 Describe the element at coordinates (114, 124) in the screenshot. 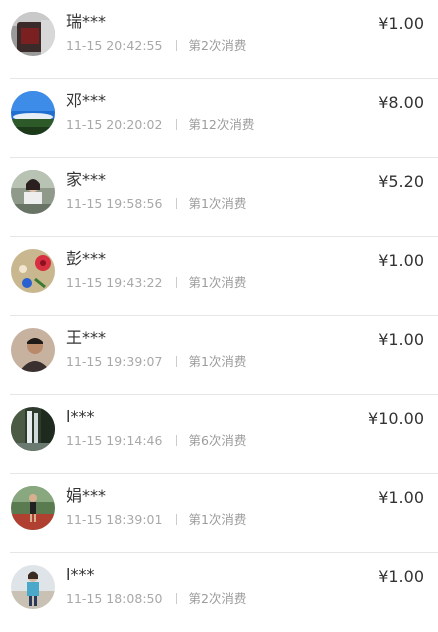

I see `purchase-time: 11-15 20:20:02` at that location.